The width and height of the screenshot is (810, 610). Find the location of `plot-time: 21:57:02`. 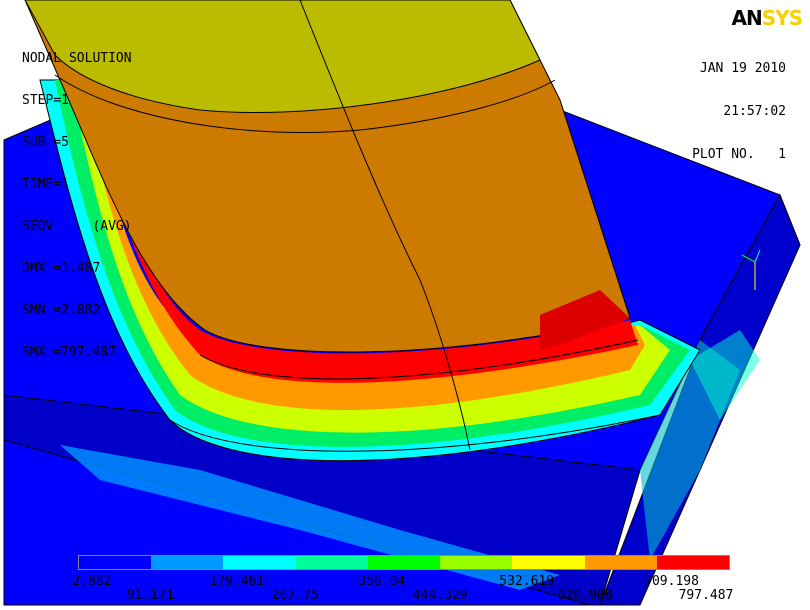

plot-time: 21:57:02 is located at coordinates (754, 111).